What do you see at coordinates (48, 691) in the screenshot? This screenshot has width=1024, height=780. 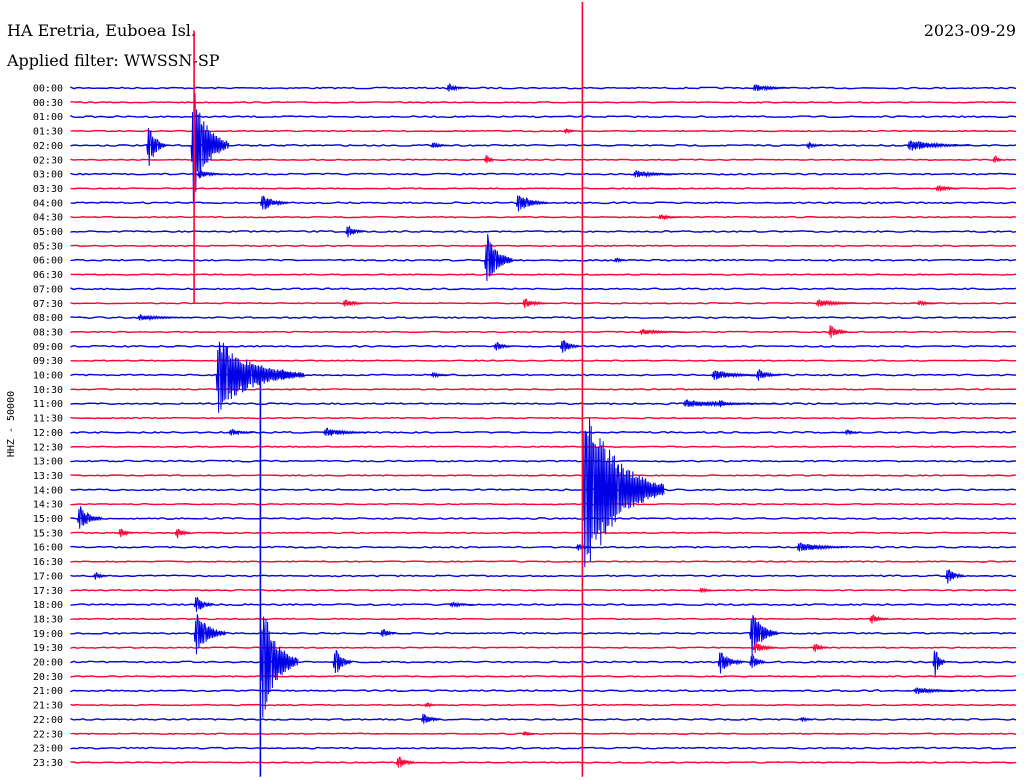 I see `row-tick-label: 21:00` at bounding box center [48, 691].